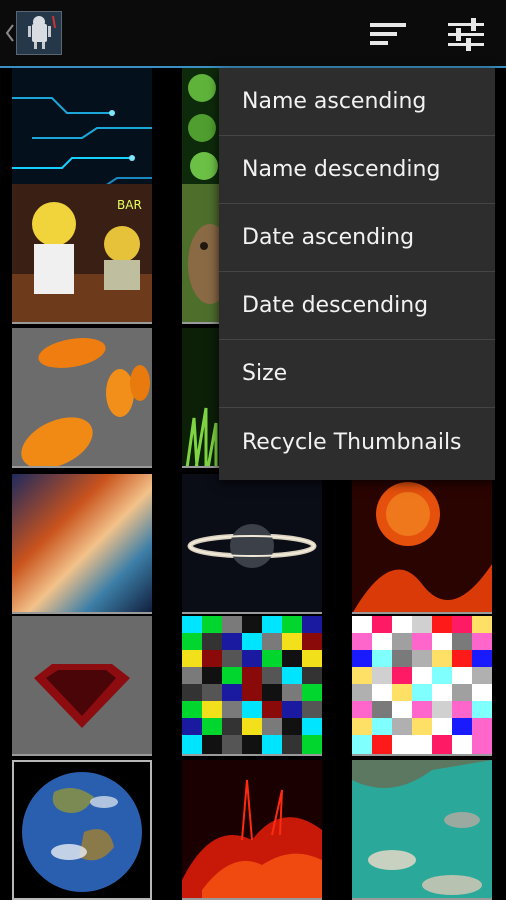 The image size is (506, 900). I want to click on dark-test-pattern-image, so click(252, 685).